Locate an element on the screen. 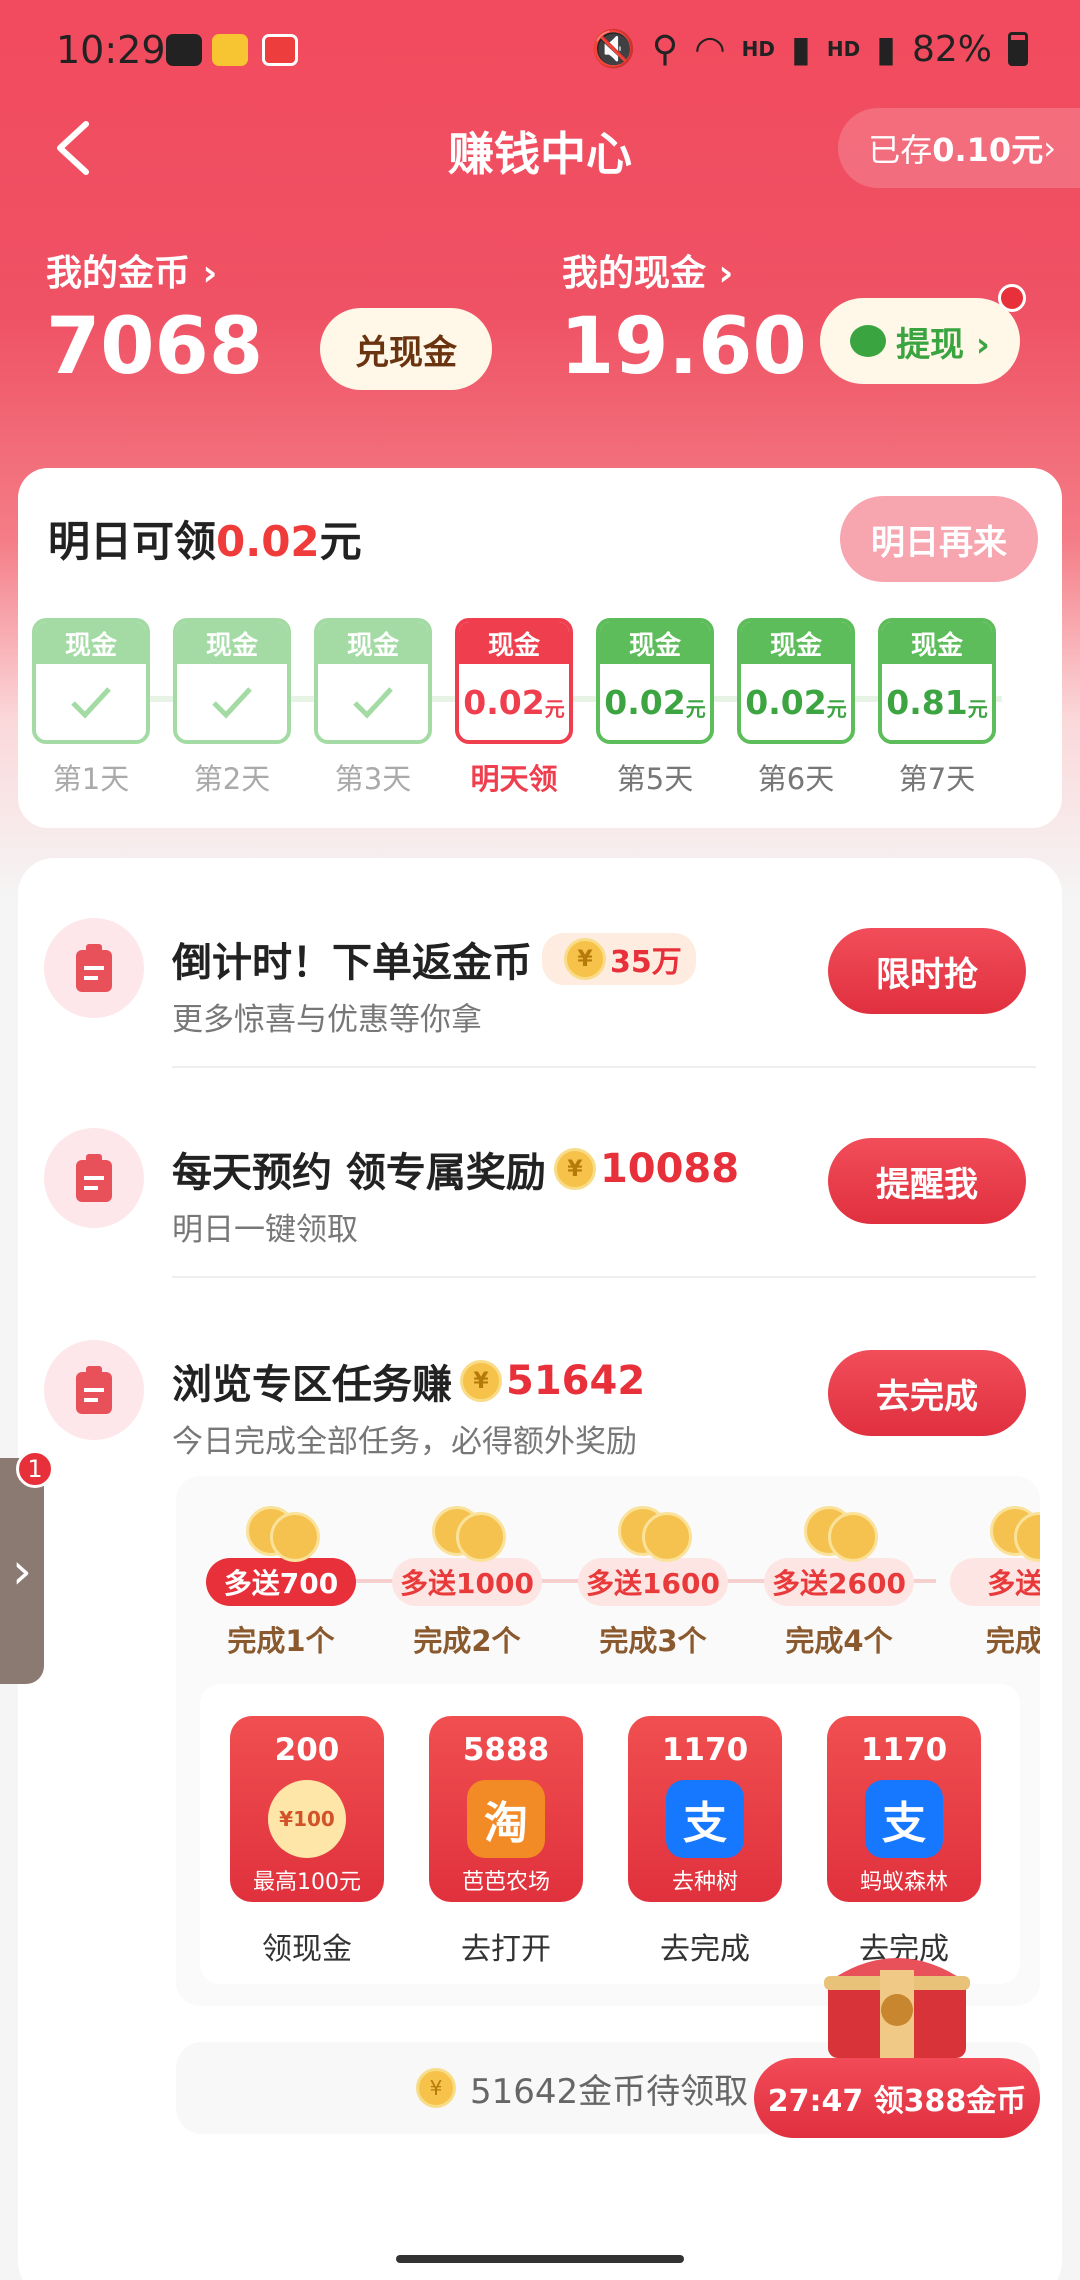 This screenshot has width=1080, height=2280. saved-prefix: 已存 is located at coordinates (900, 150).